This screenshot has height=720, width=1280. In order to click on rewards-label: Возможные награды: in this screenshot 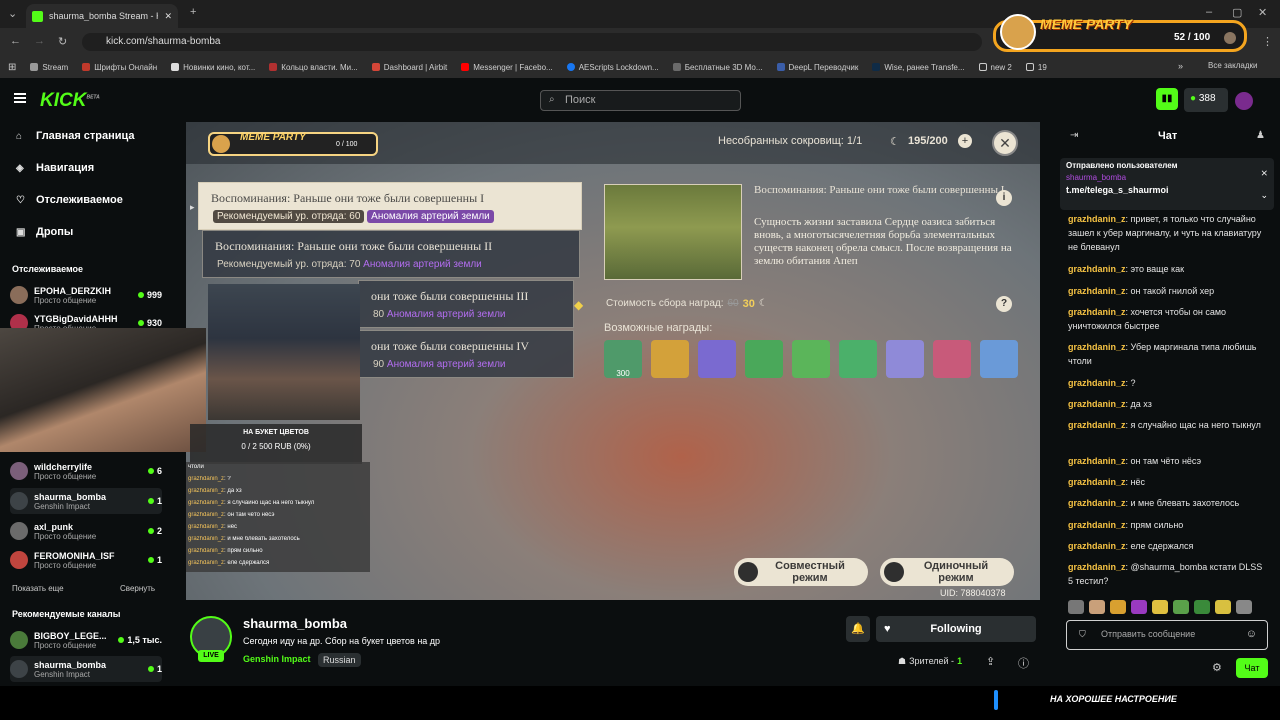, I will do `click(658, 328)`.